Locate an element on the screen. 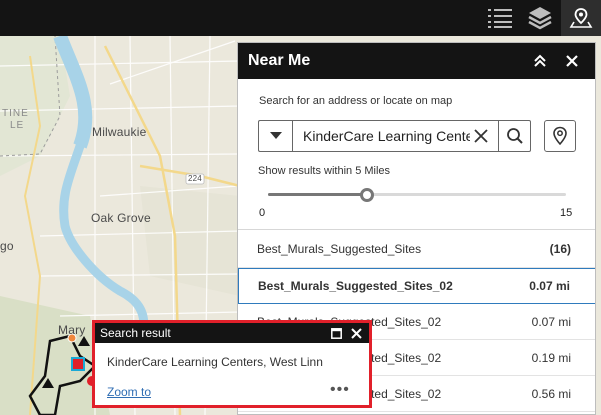 This screenshot has height=415, width=601. clear-search-button is located at coordinates (481, 136).